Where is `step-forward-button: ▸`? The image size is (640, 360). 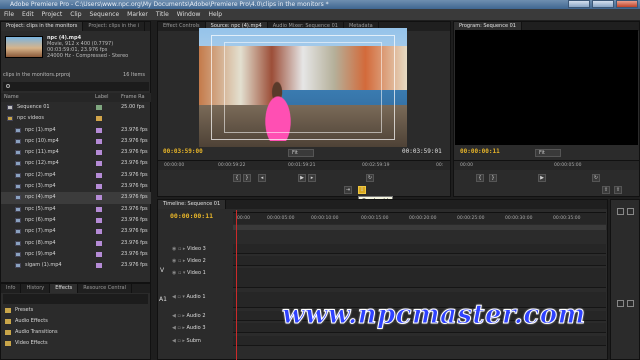
step-forward-button: ▸ is located at coordinates (312, 178).